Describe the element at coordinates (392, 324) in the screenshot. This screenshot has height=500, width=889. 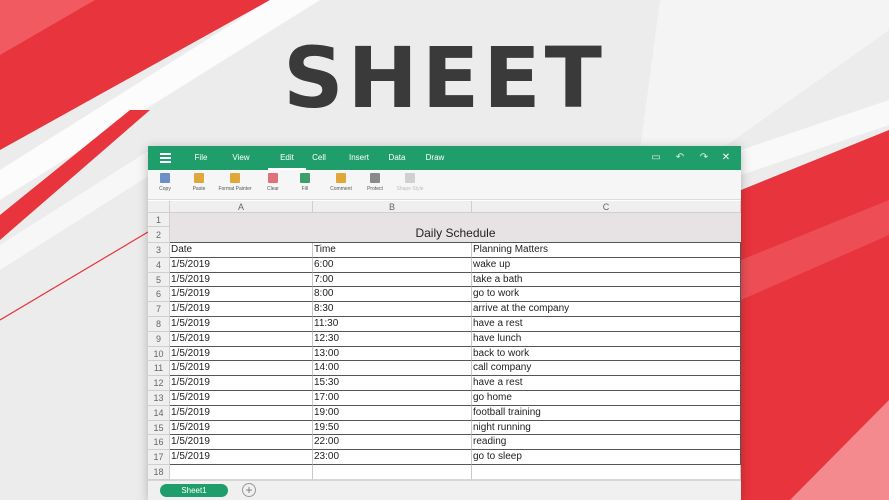
I see `table-cell: 11:30` at that location.